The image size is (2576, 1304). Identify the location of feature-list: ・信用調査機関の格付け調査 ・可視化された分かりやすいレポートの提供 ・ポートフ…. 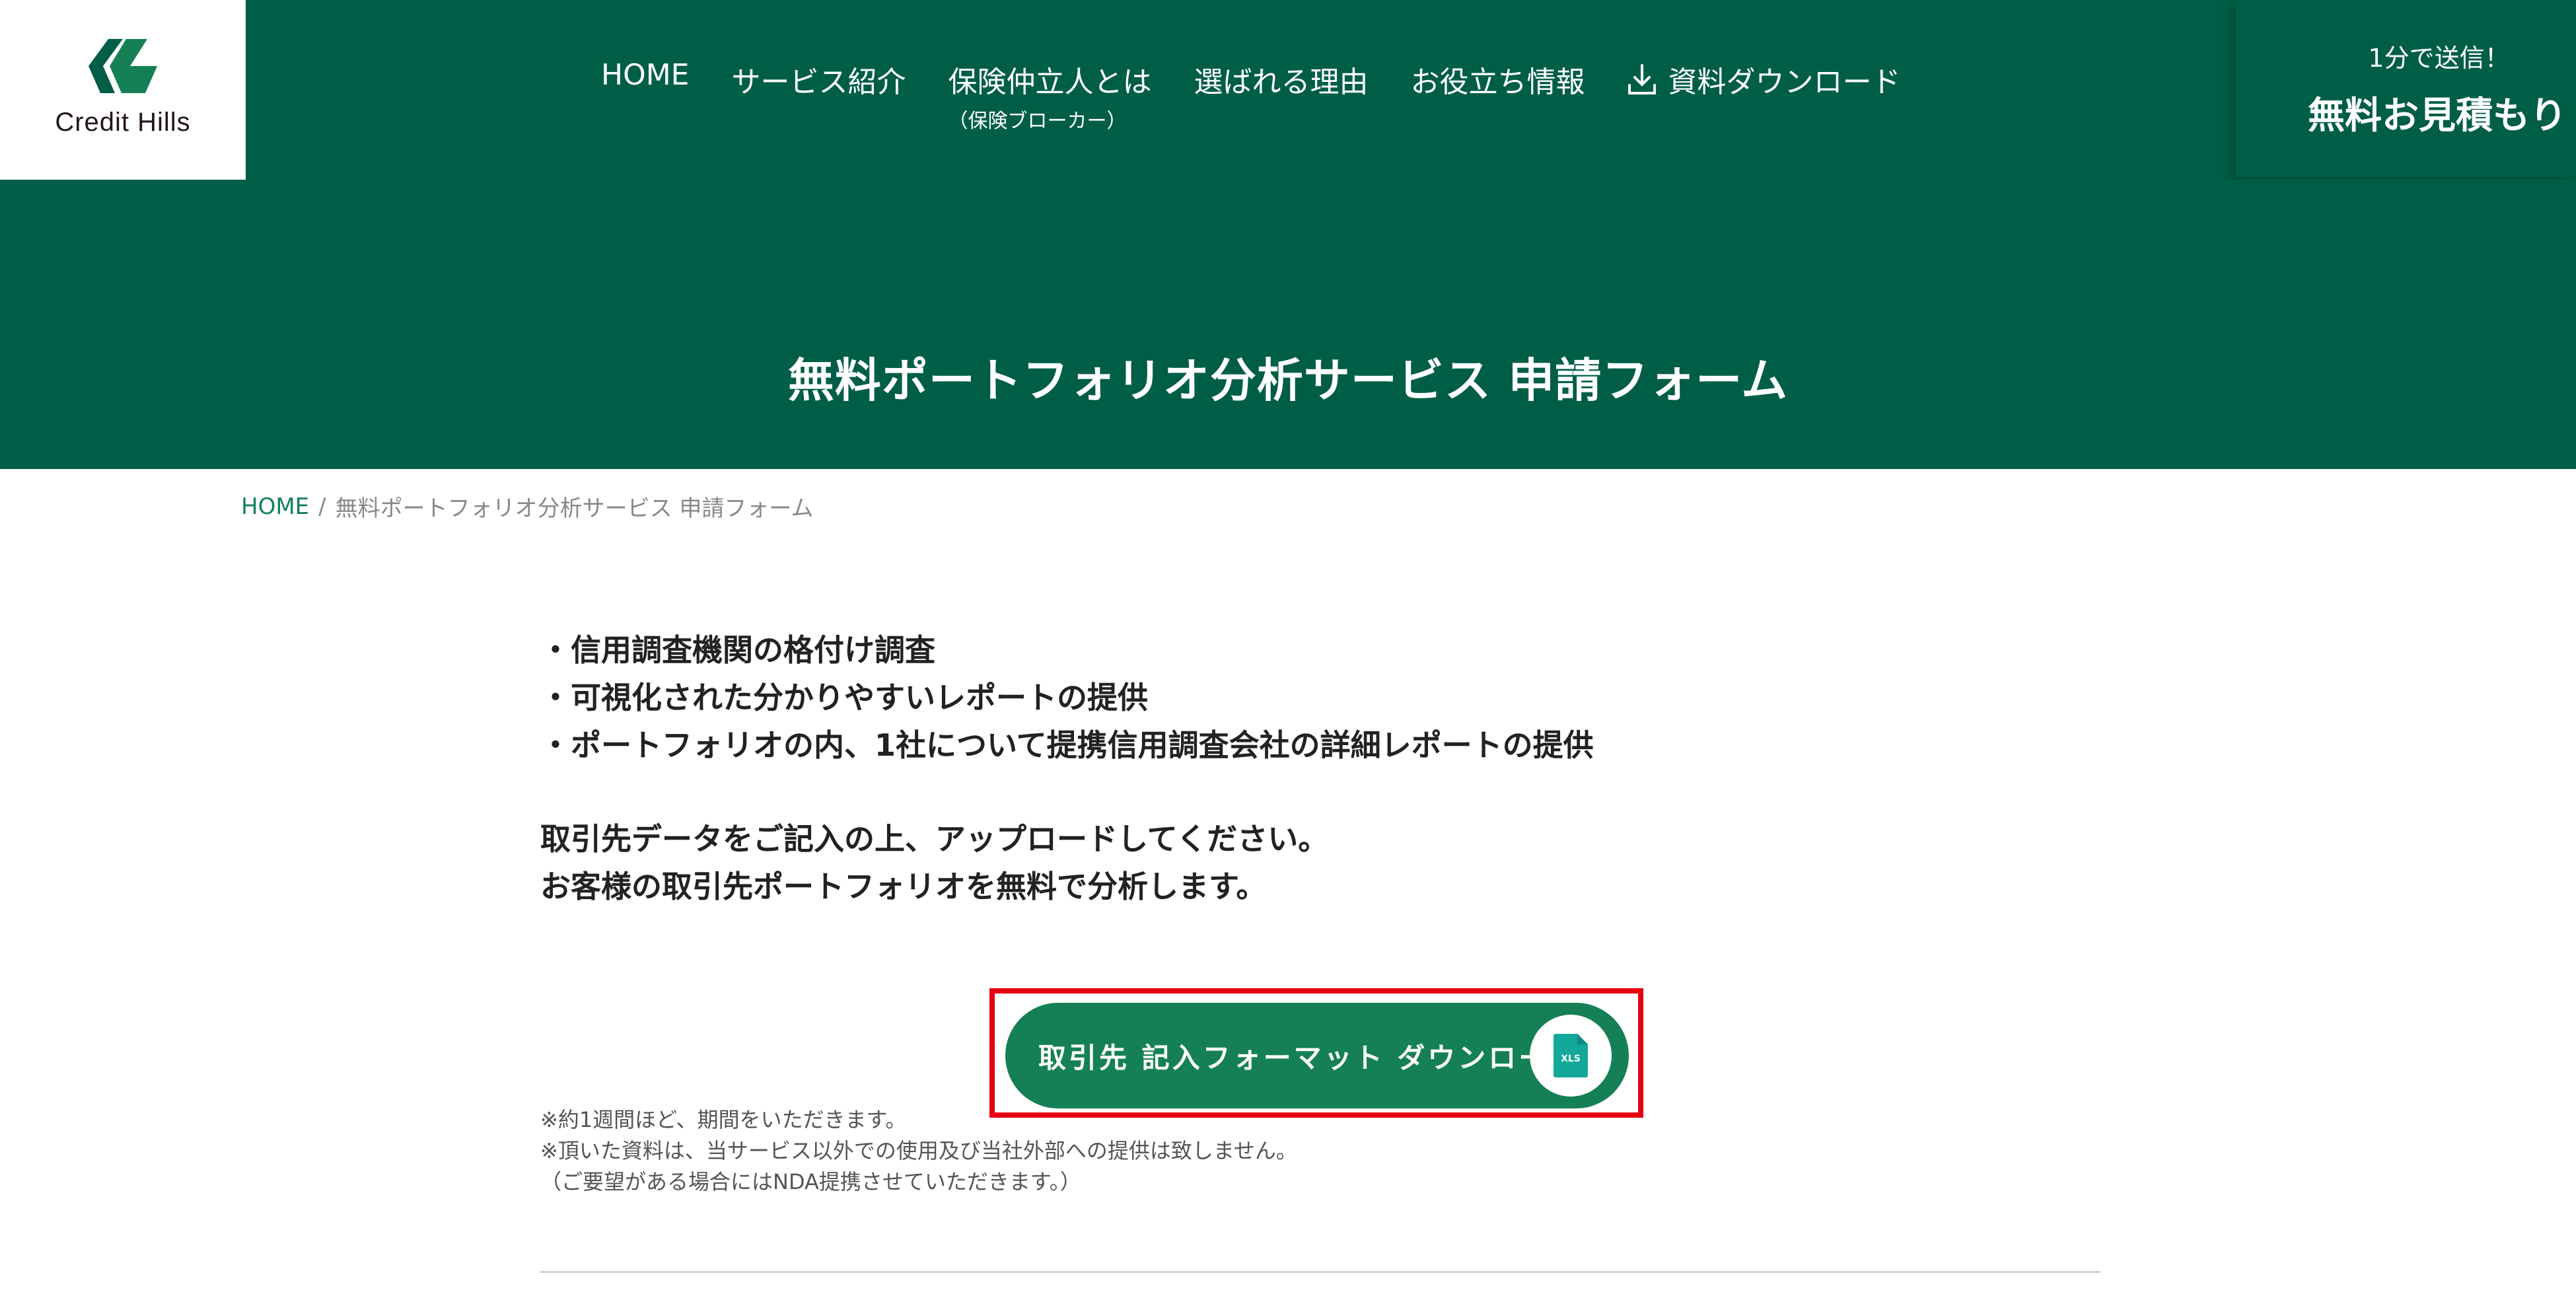
(1326, 697).